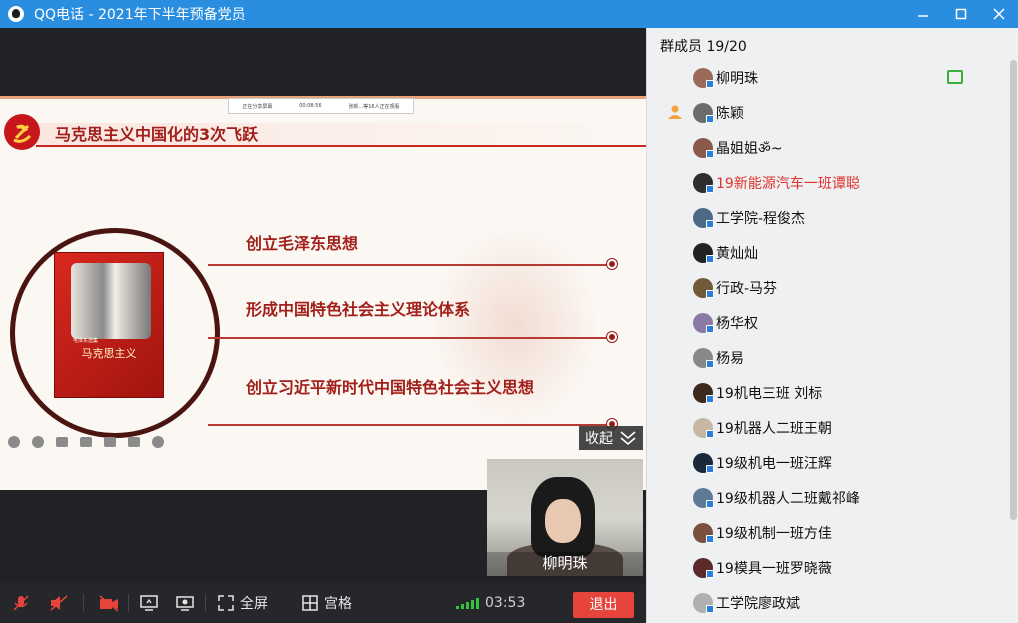 This screenshot has width=1018, height=623. Describe the element at coordinates (827, 357) in the screenshot. I see `member-row: 杨易` at that location.